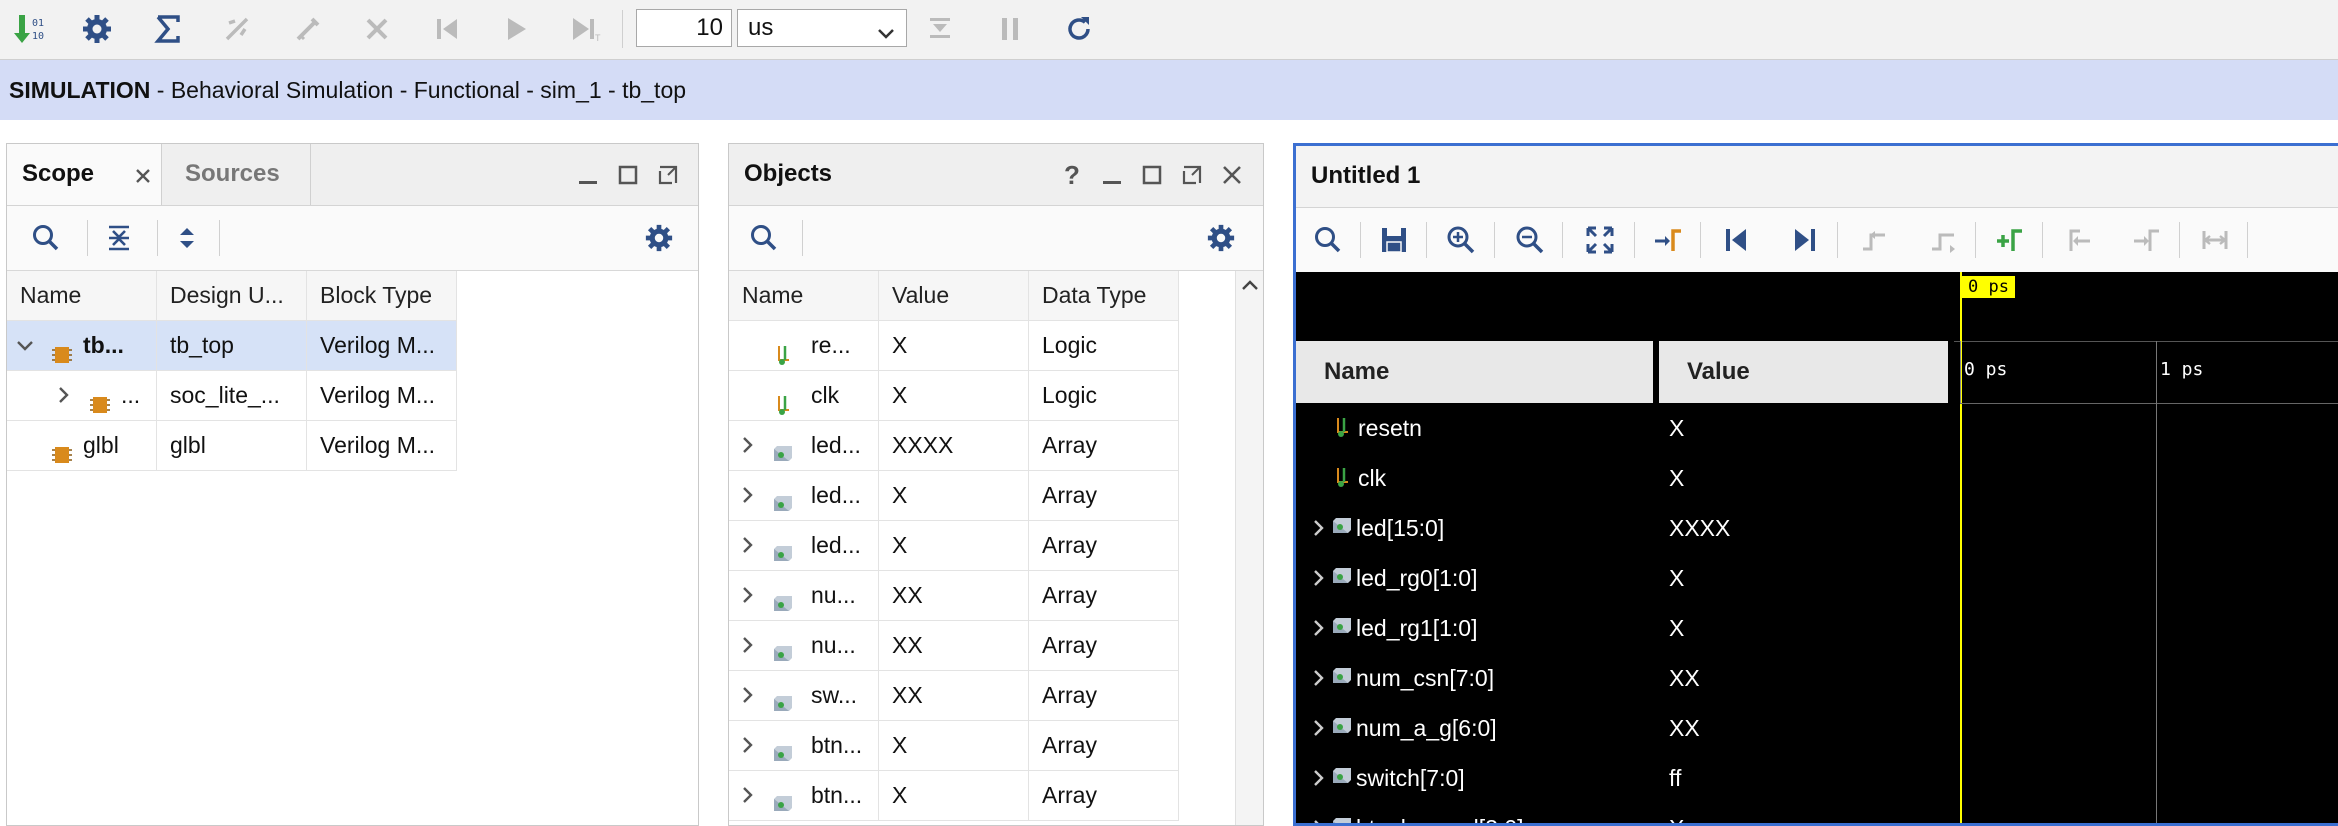  What do you see at coordinates (1600, 240) in the screenshot?
I see `zoom-fit-icon` at bounding box center [1600, 240].